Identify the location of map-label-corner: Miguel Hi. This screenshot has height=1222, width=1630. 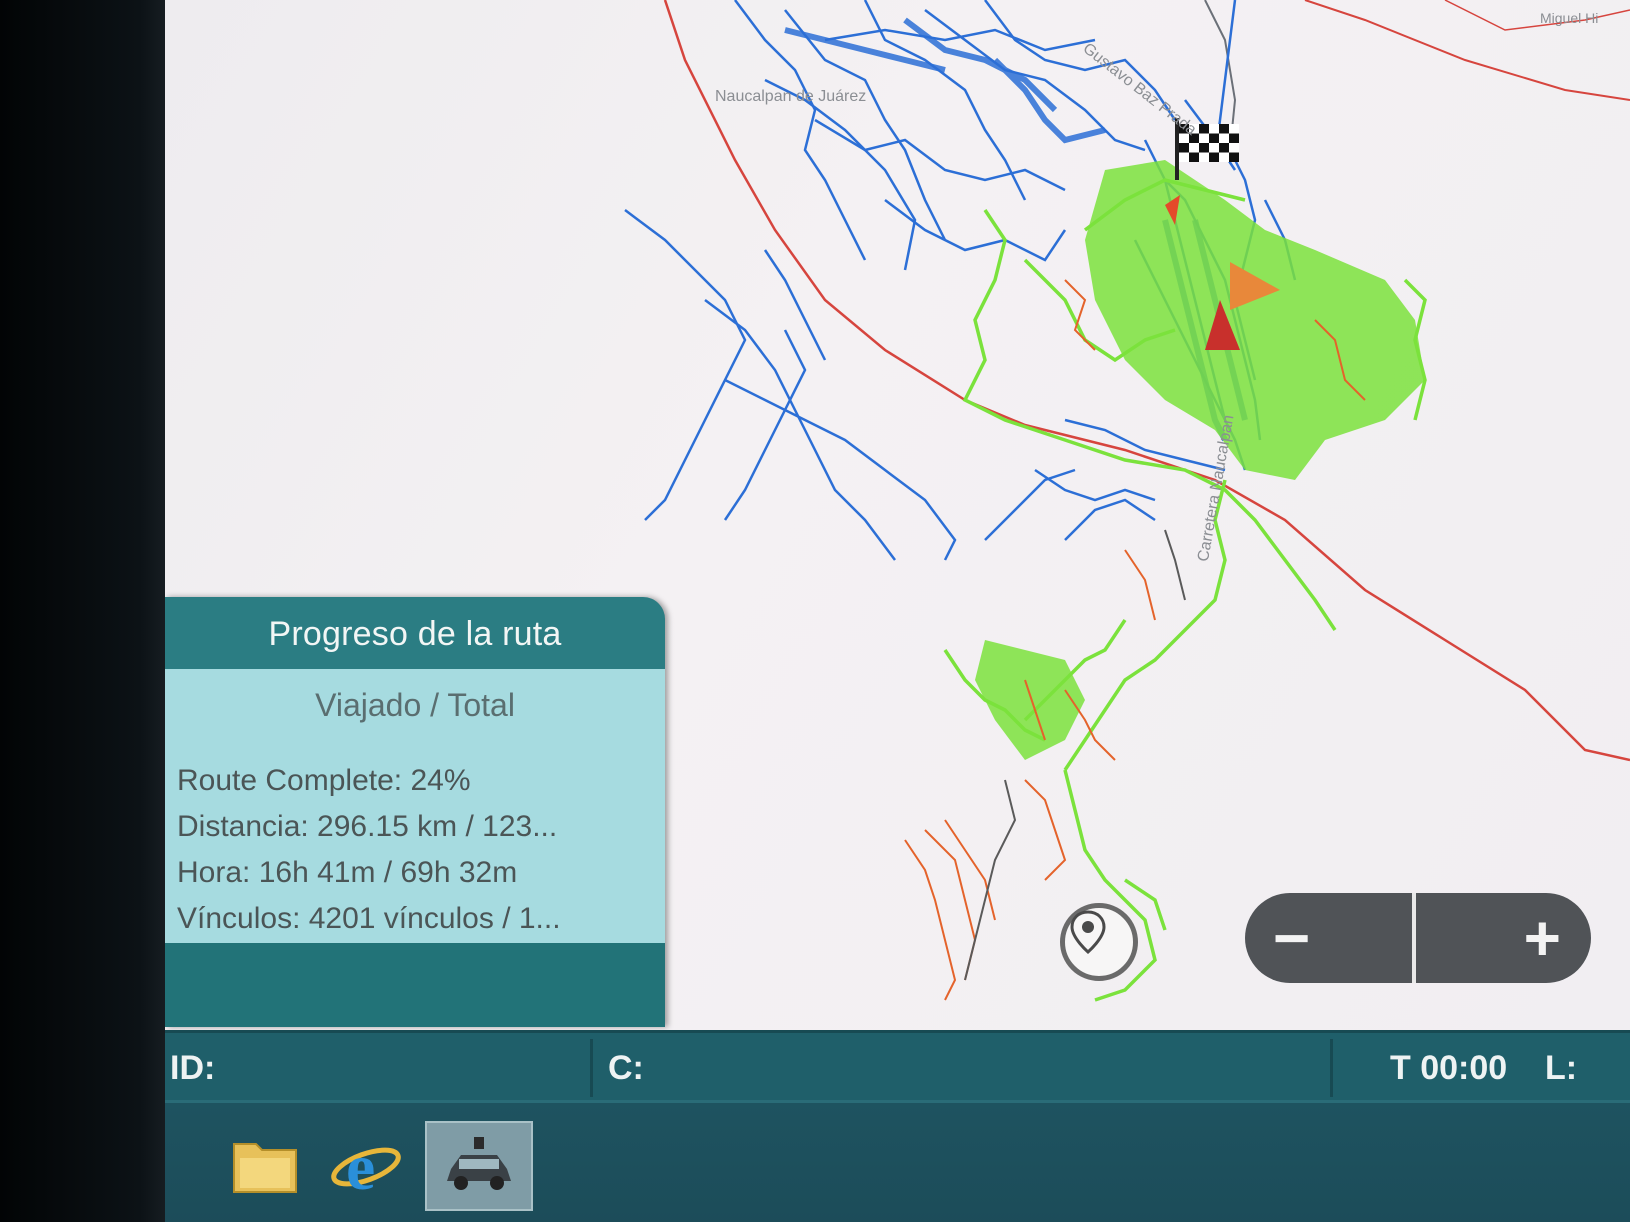
(1569, 18).